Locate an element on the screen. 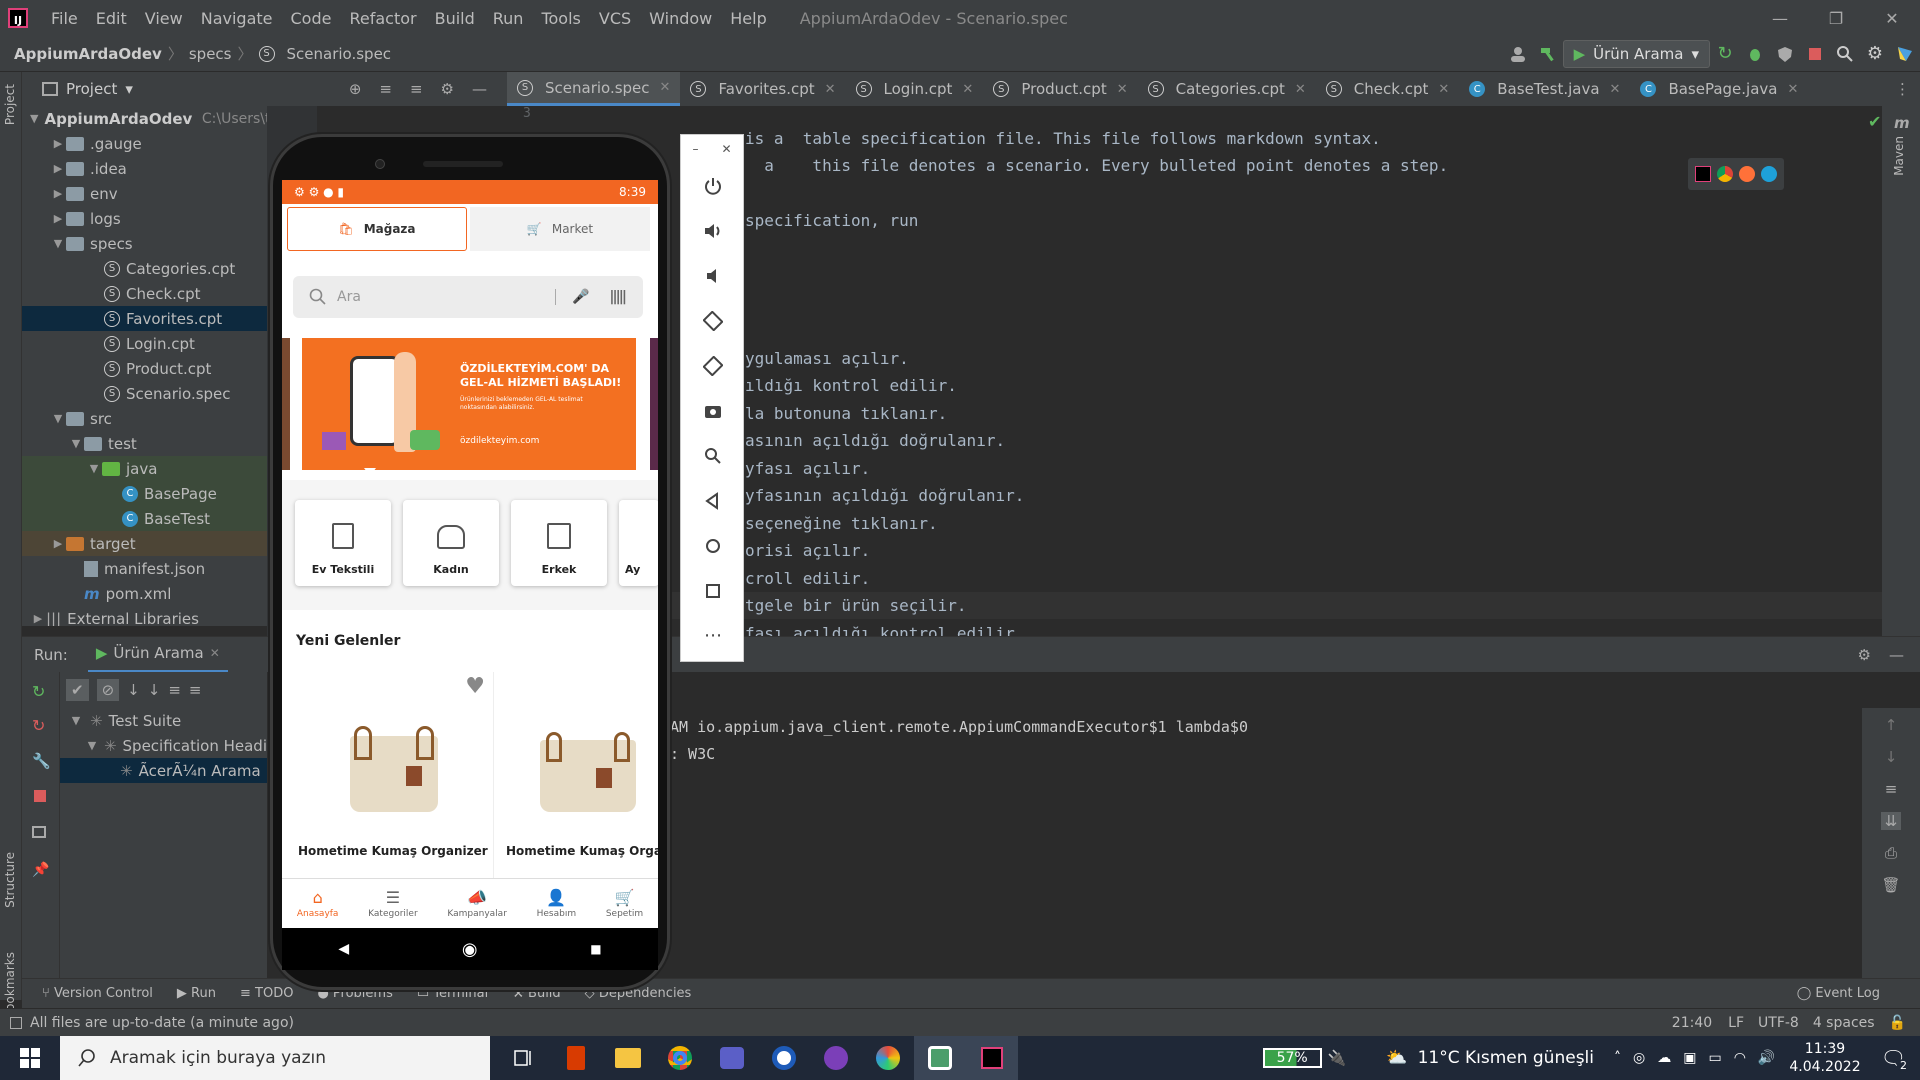 This screenshot has height=1080, width=1920. battery-tray-icon: ▭ is located at coordinates (1714, 1058).